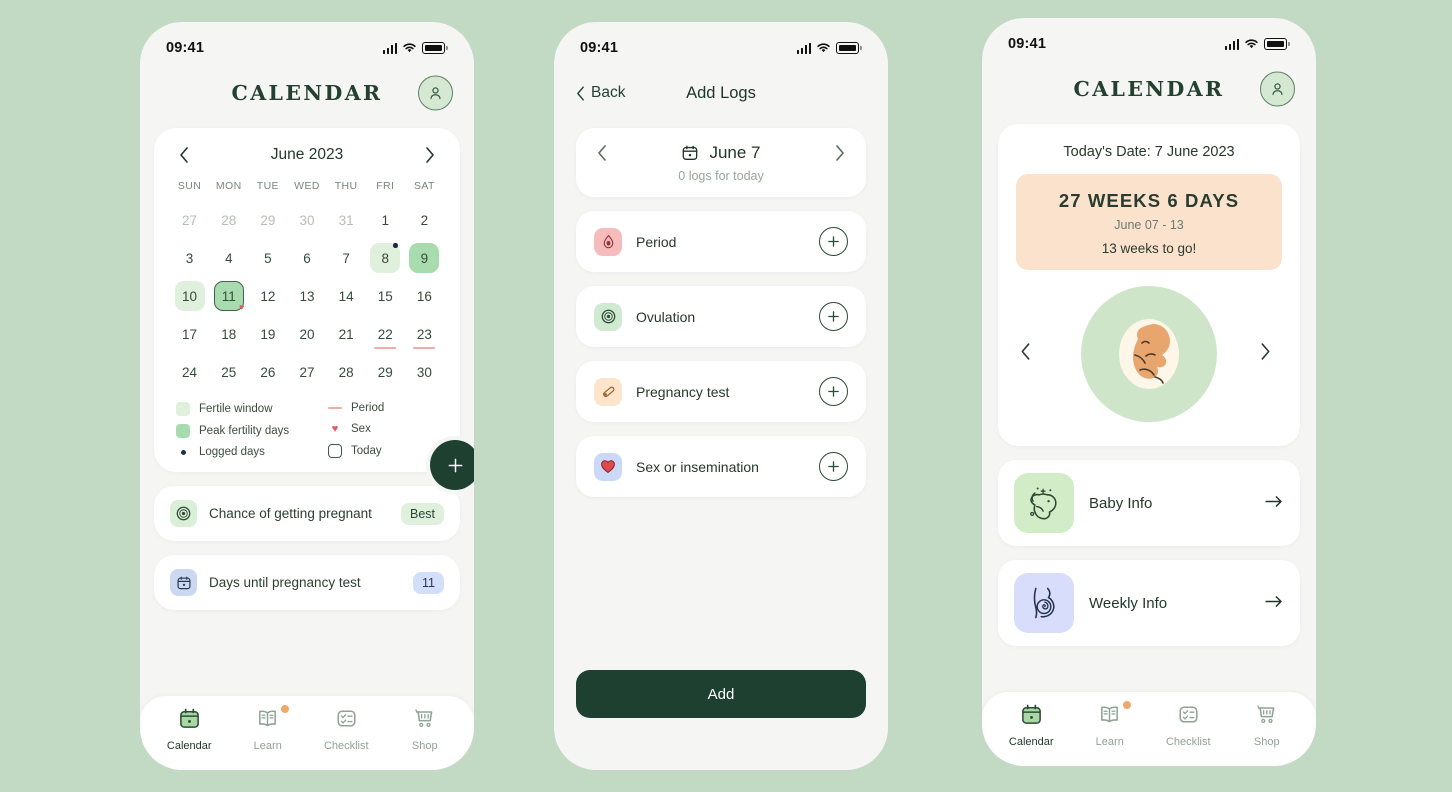 The width and height of the screenshot is (1452, 792). Describe the element at coordinates (1029, 354) in the screenshot. I see `baby-prev-button` at that location.